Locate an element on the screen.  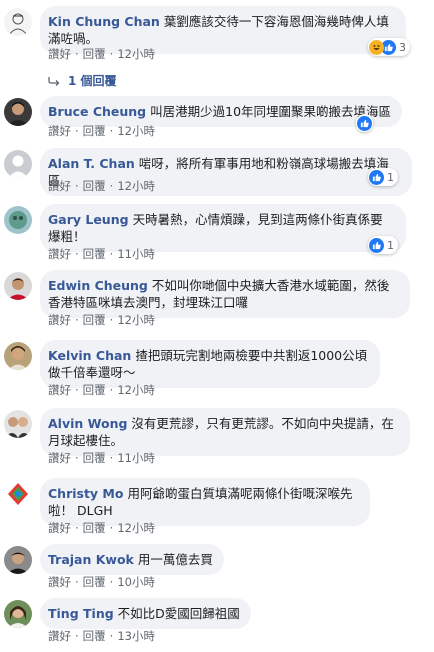
comment-text: 叫居港期少過10年同埋圍聚果啲搬去填海區 is located at coordinates (271, 111).